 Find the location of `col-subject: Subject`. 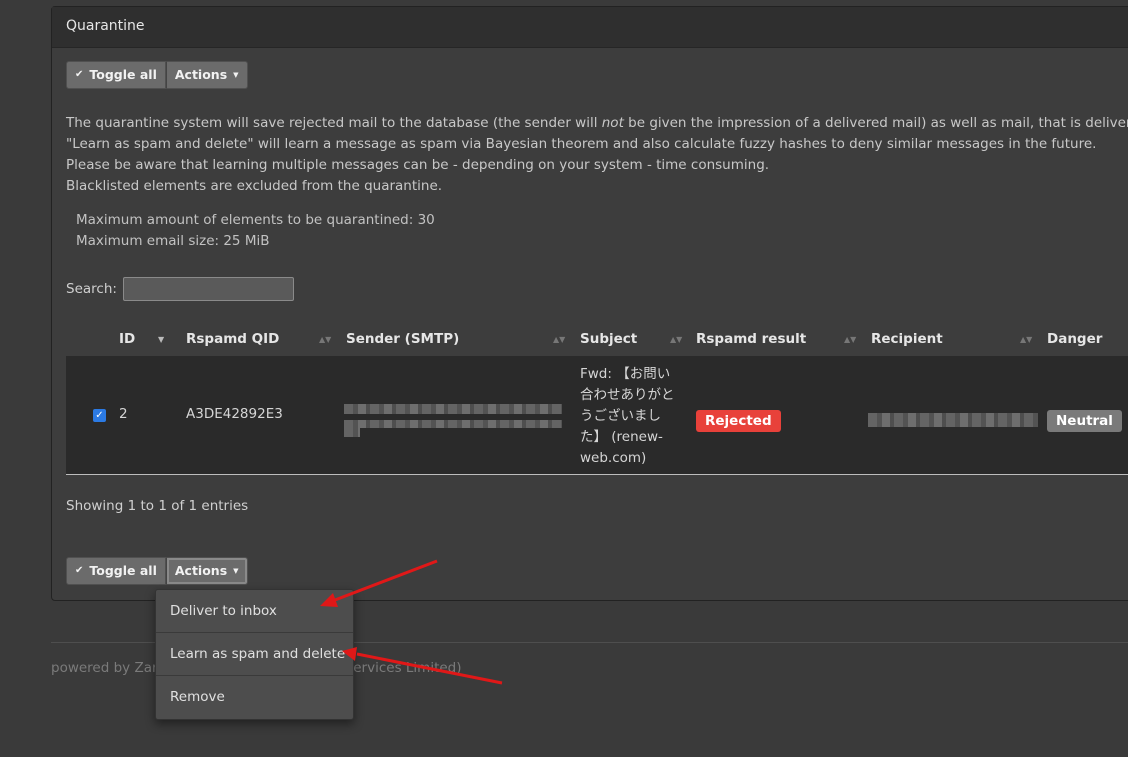

col-subject: Subject is located at coordinates (608, 339).